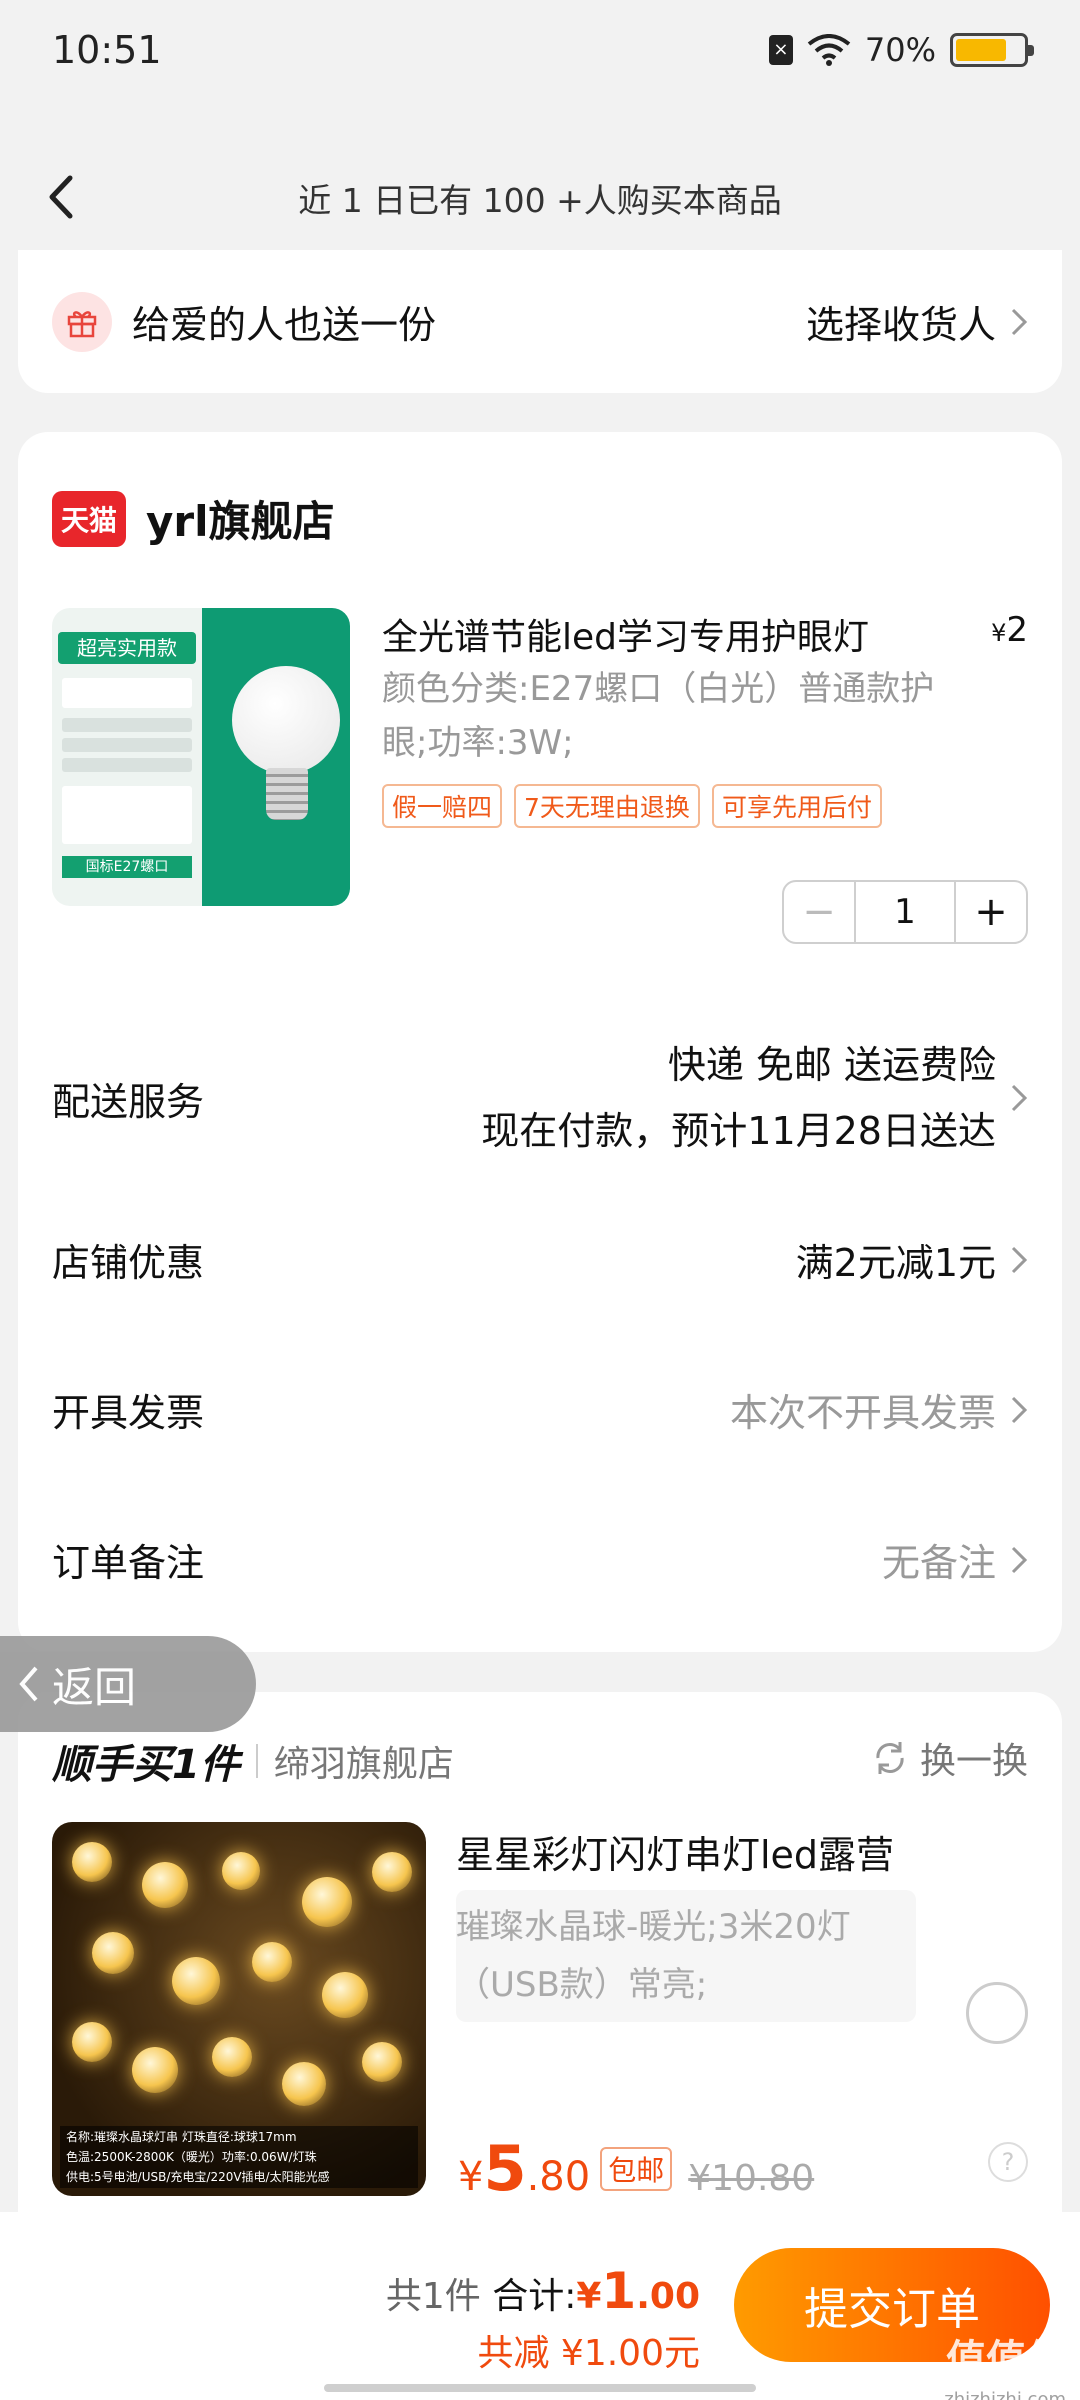 This screenshot has height=2400, width=1080. I want to click on tag-fake-compensation: 假一赔四, so click(442, 806).